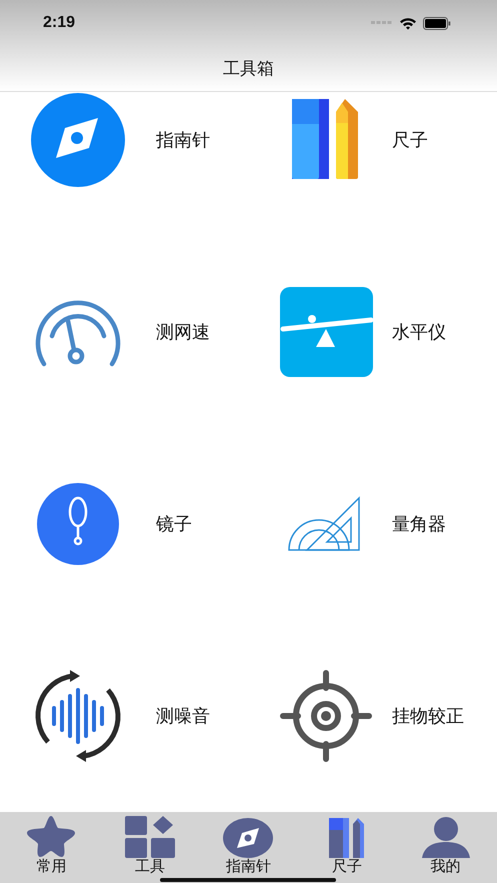 The height and width of the screenshot is (883, 497). What do you see at coordinates (78, 524) in the screenshot?
I see `mirror-icon` at bounding box center [78, 524].